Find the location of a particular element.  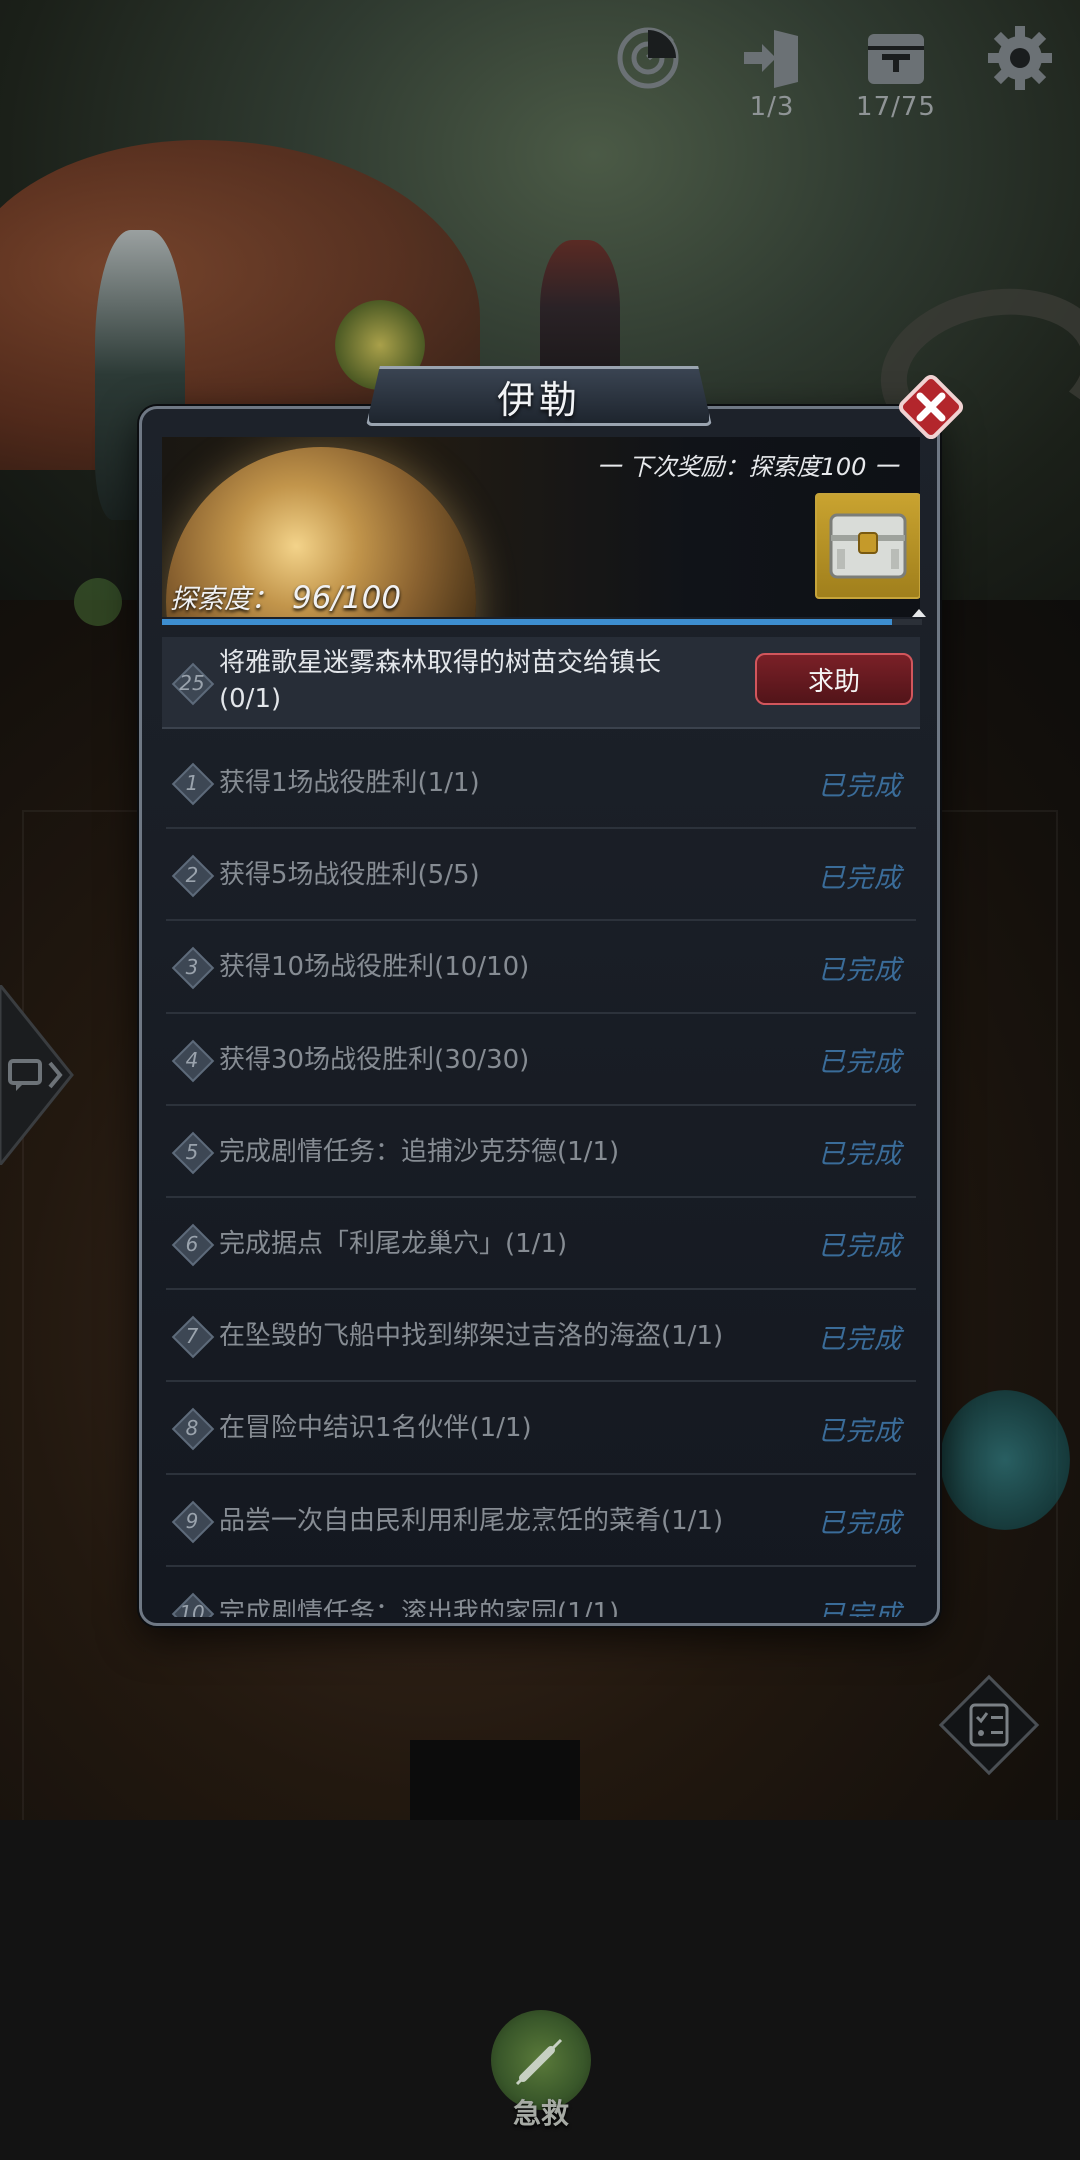

task-number: 9 is located at coordinates (192, 1520).